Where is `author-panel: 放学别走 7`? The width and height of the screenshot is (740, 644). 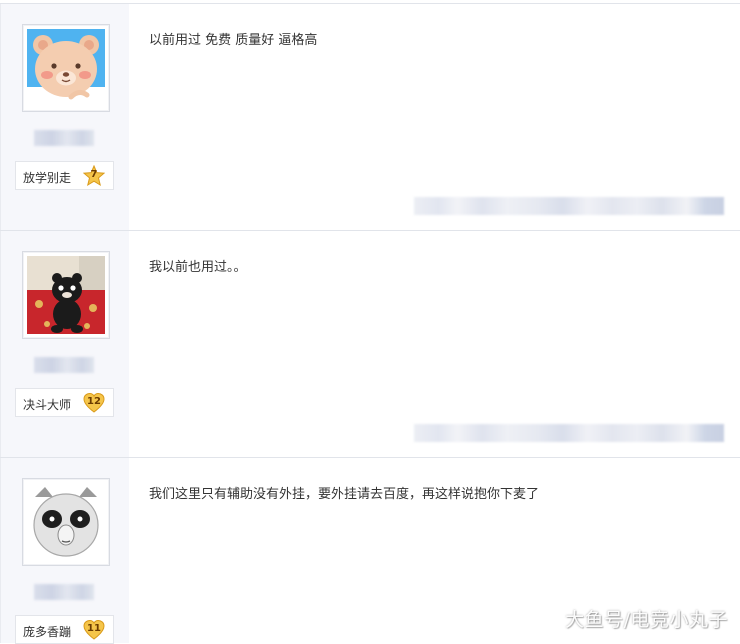
author-panel: 放学别走 7 is located at coordinates (64, 117).